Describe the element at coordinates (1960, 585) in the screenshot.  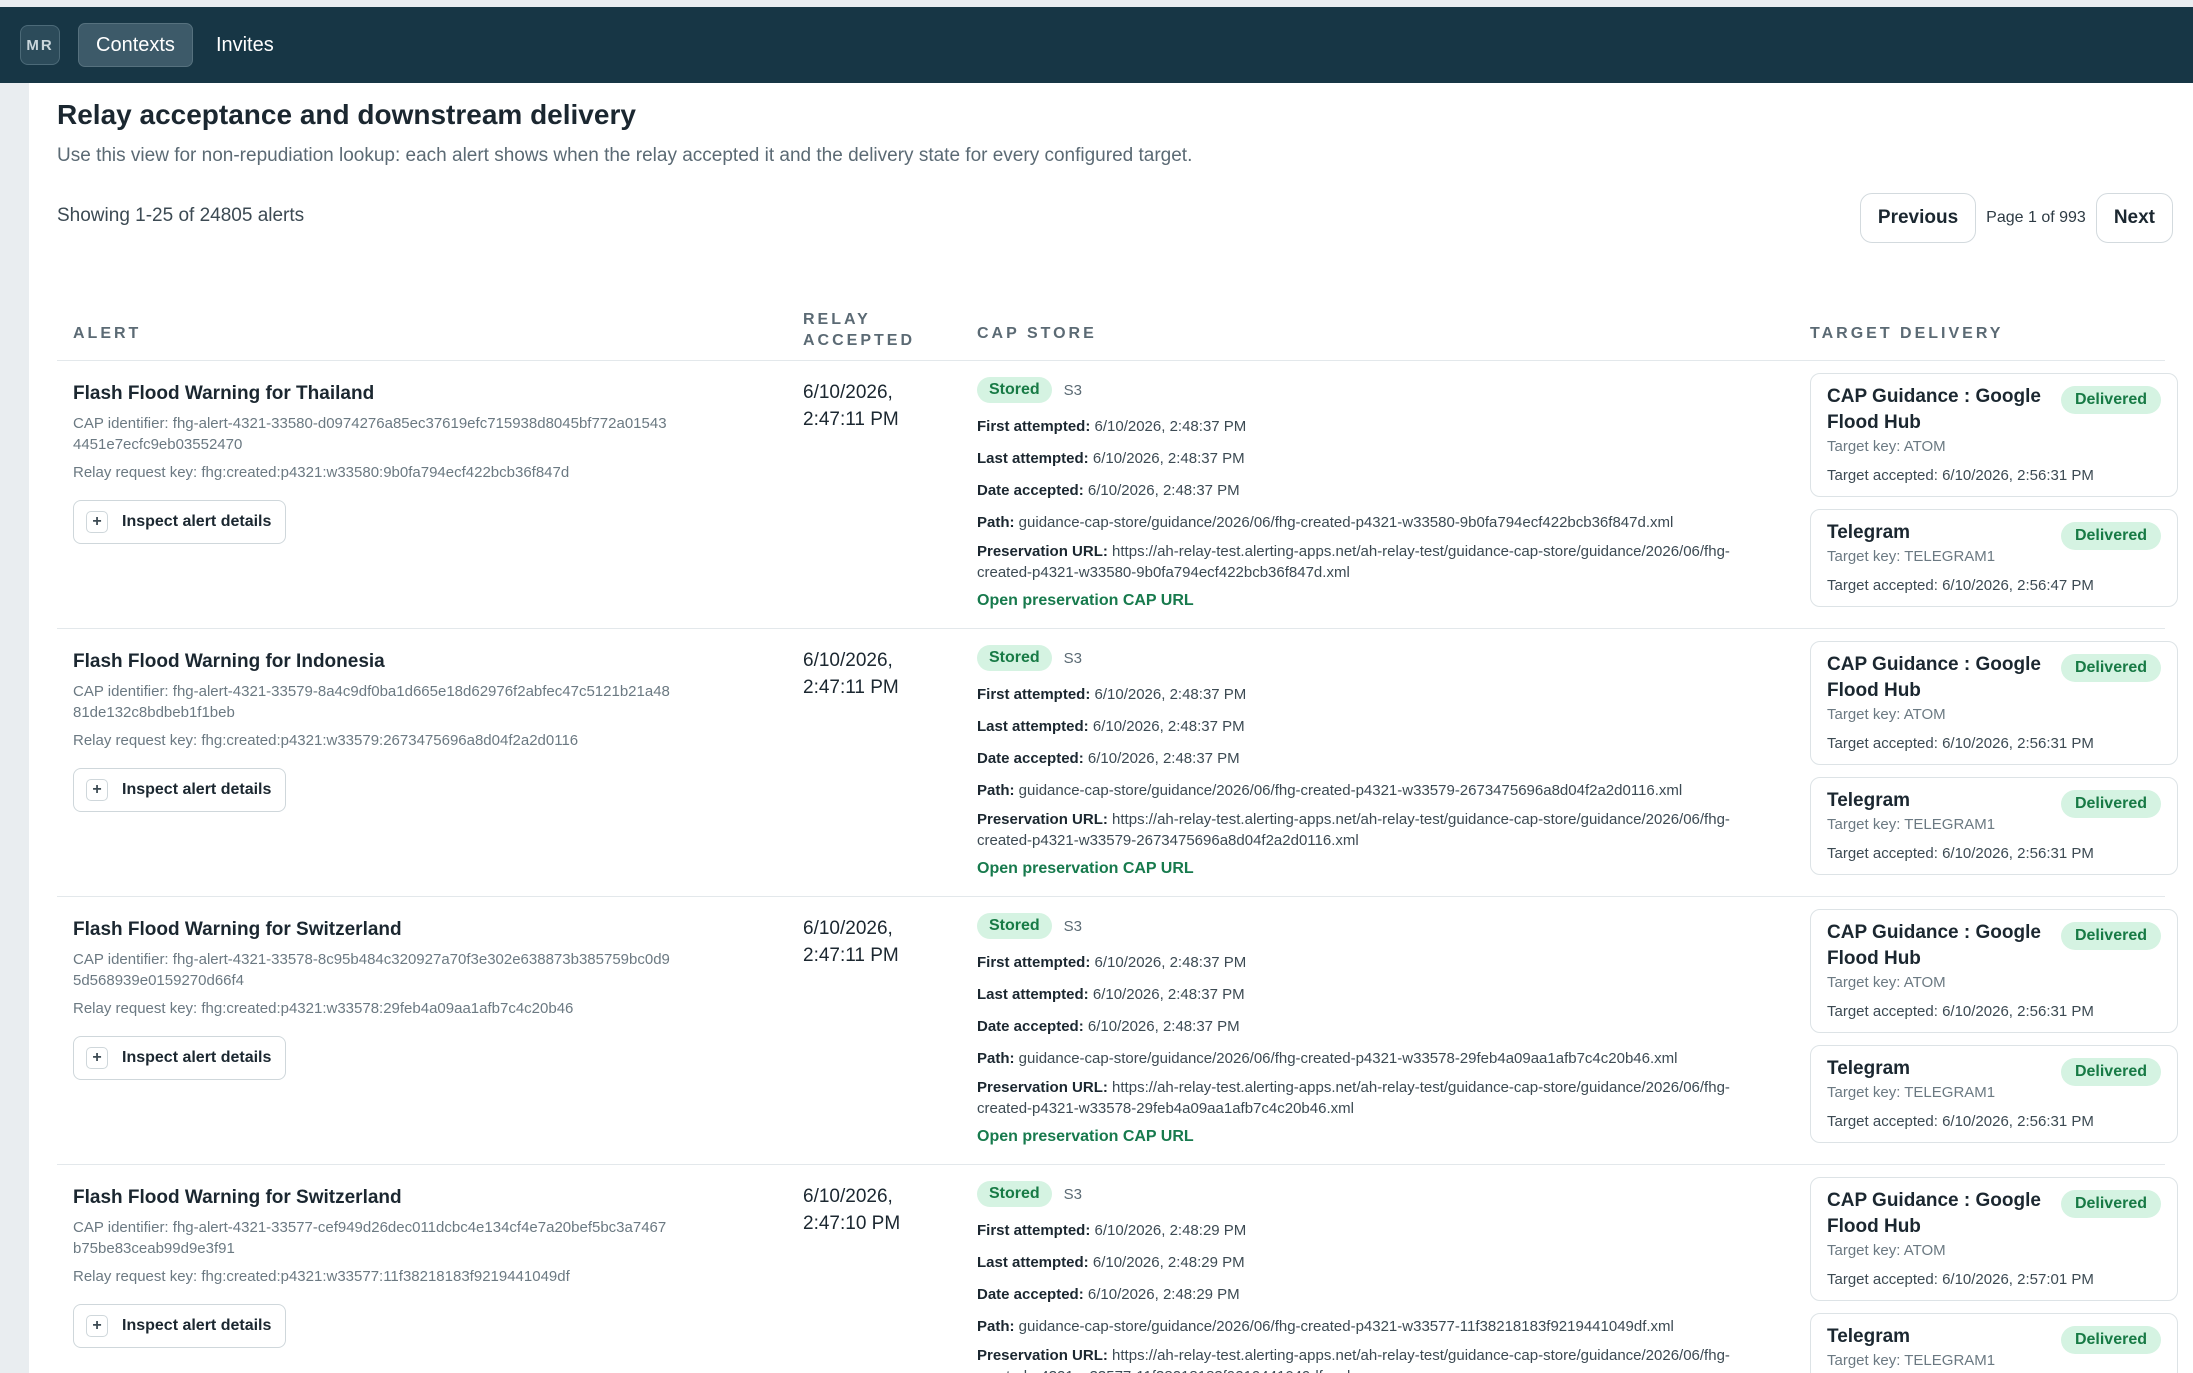
I see `target-accepted: Target accepted: 6/10/2026, 2:56:47 PM` at that location.